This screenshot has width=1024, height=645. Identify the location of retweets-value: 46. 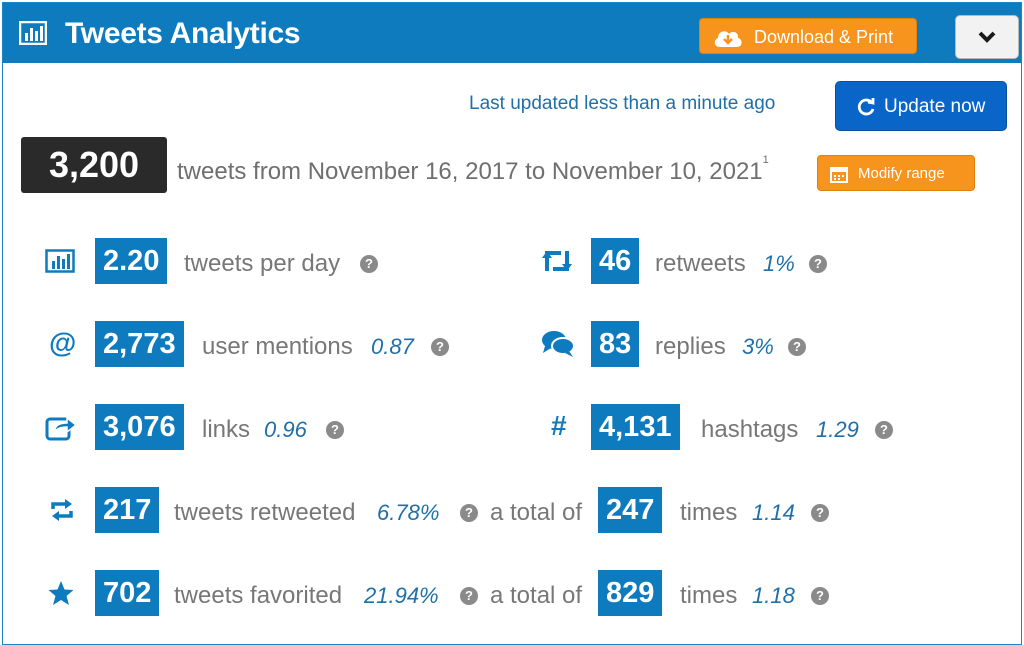
(615, 261).